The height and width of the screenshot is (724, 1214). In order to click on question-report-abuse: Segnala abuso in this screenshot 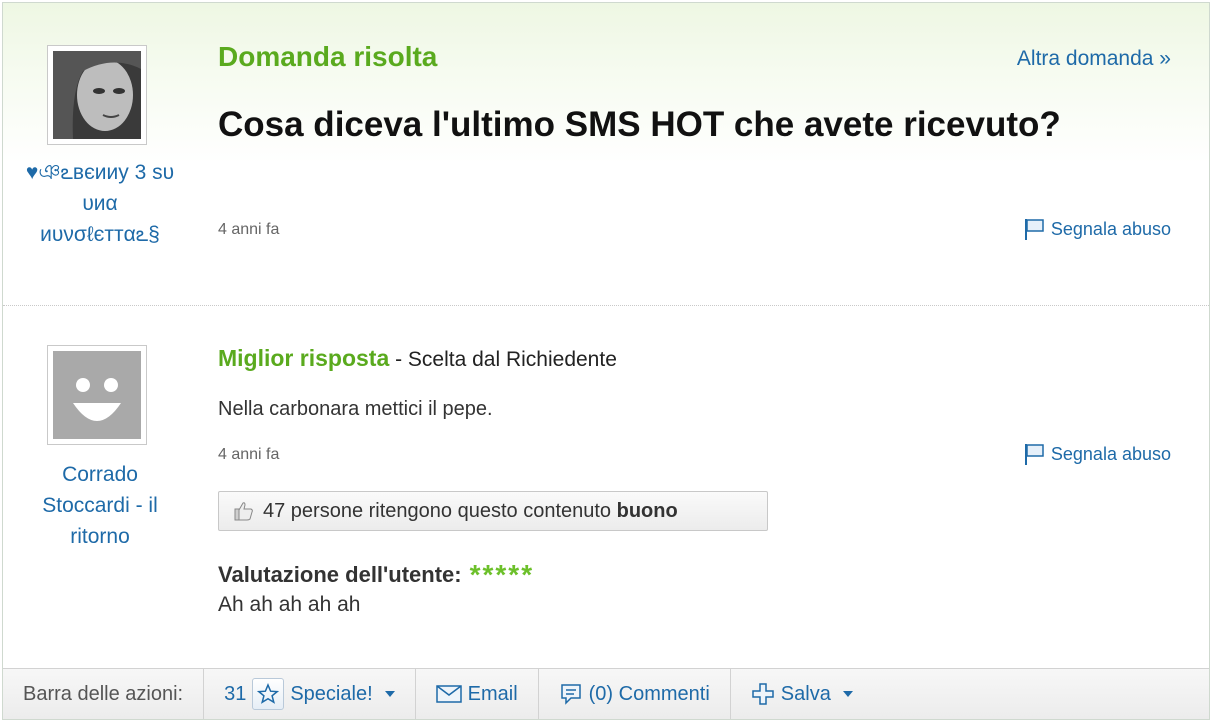, I will do `click(1097, 229)`.